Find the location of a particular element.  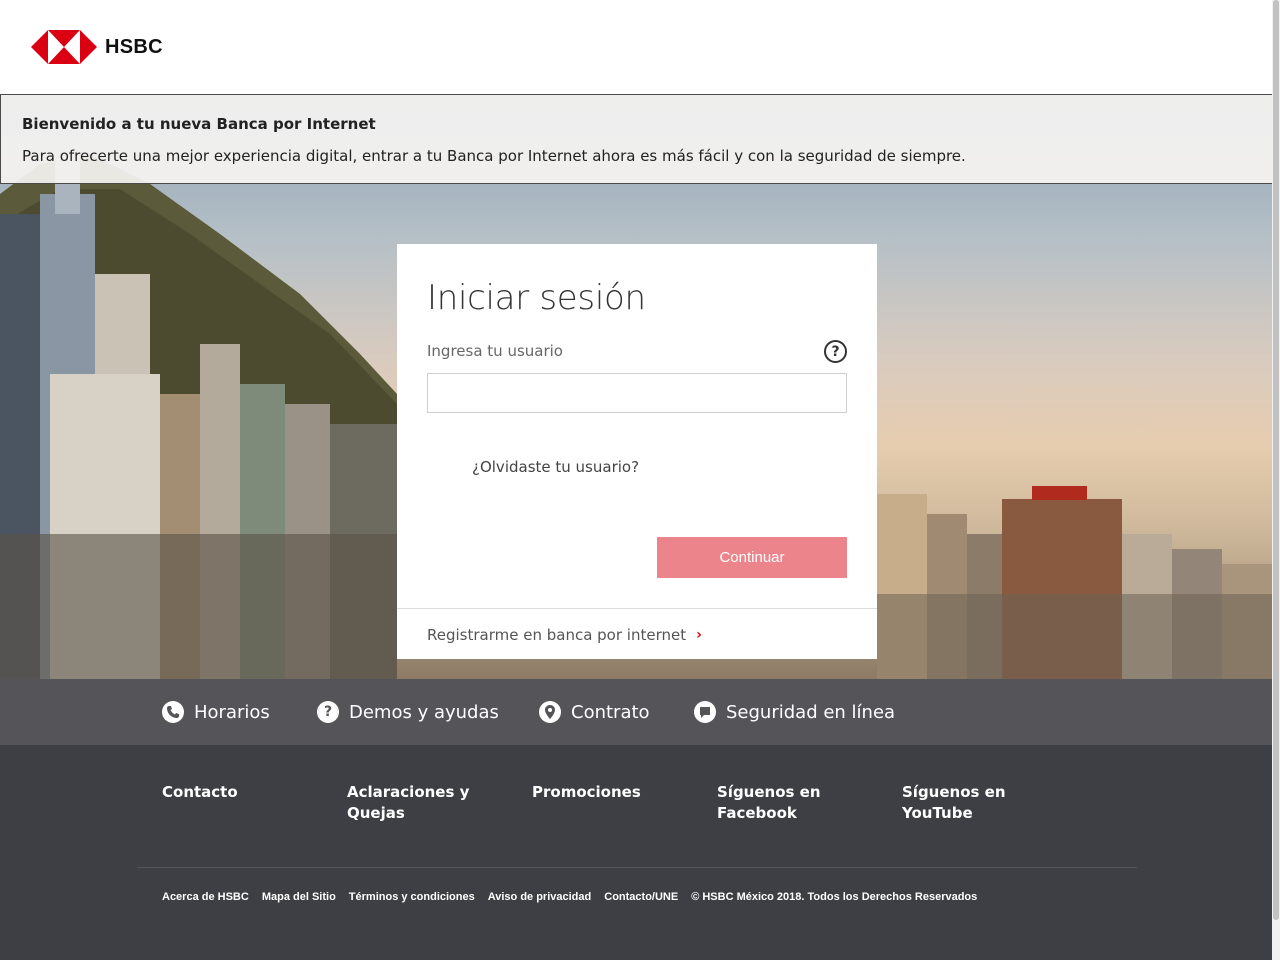

hsbc-logo: HSBC is located at coordinates (97, 47).